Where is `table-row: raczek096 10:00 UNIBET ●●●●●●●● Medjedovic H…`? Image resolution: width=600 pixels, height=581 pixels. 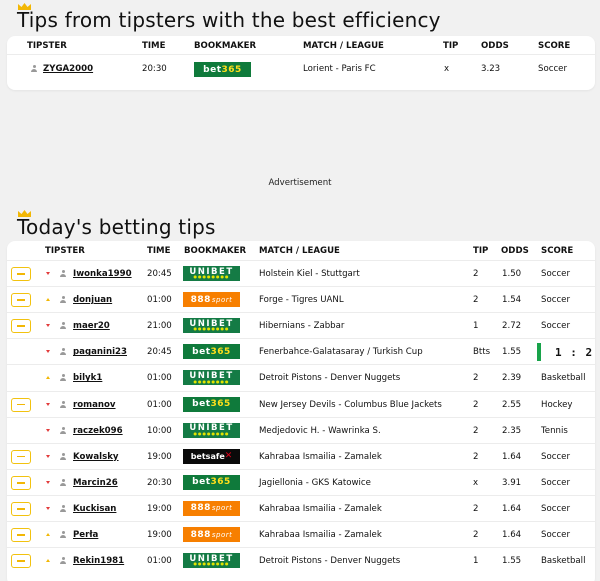
table-row: raczek096 10:00 UNIBET ●●●●●●●● Medjedovic H… is located at coordinates (301, 429).